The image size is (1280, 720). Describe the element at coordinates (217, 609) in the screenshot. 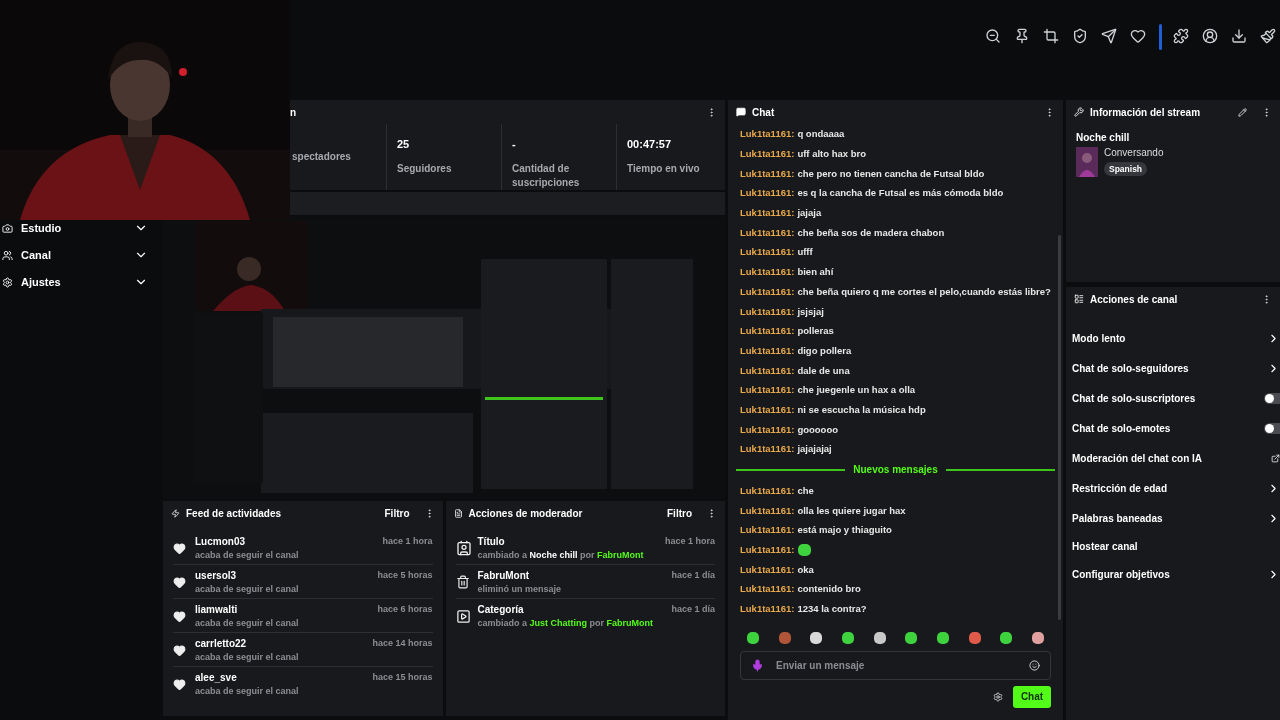

I see `follower-name: liamwalti` at that location.